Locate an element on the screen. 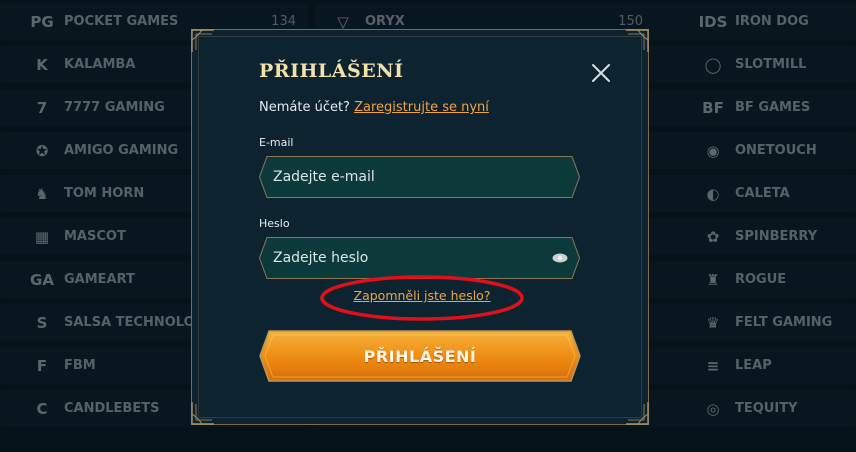  email-field-container is located at coordinates (419, 177).